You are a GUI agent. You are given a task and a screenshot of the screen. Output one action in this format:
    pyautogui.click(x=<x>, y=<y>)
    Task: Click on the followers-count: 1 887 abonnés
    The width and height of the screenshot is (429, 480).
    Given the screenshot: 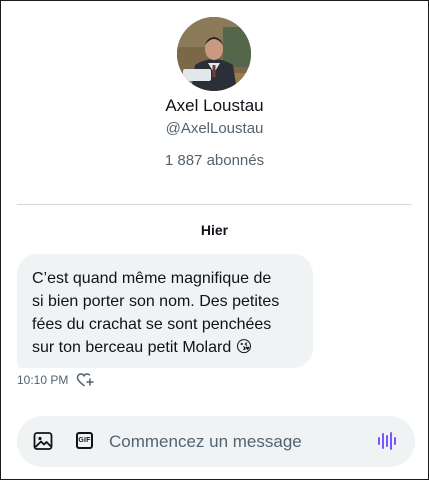 What is the action you would take?
    pyautogui.click(x=214, y=160)
    